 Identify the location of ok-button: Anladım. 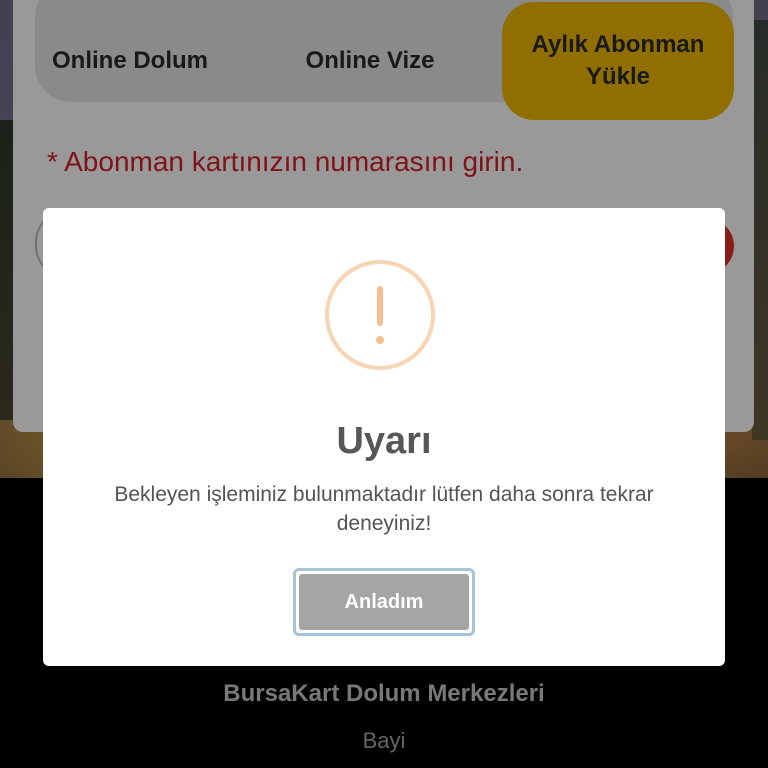
(384, 602).